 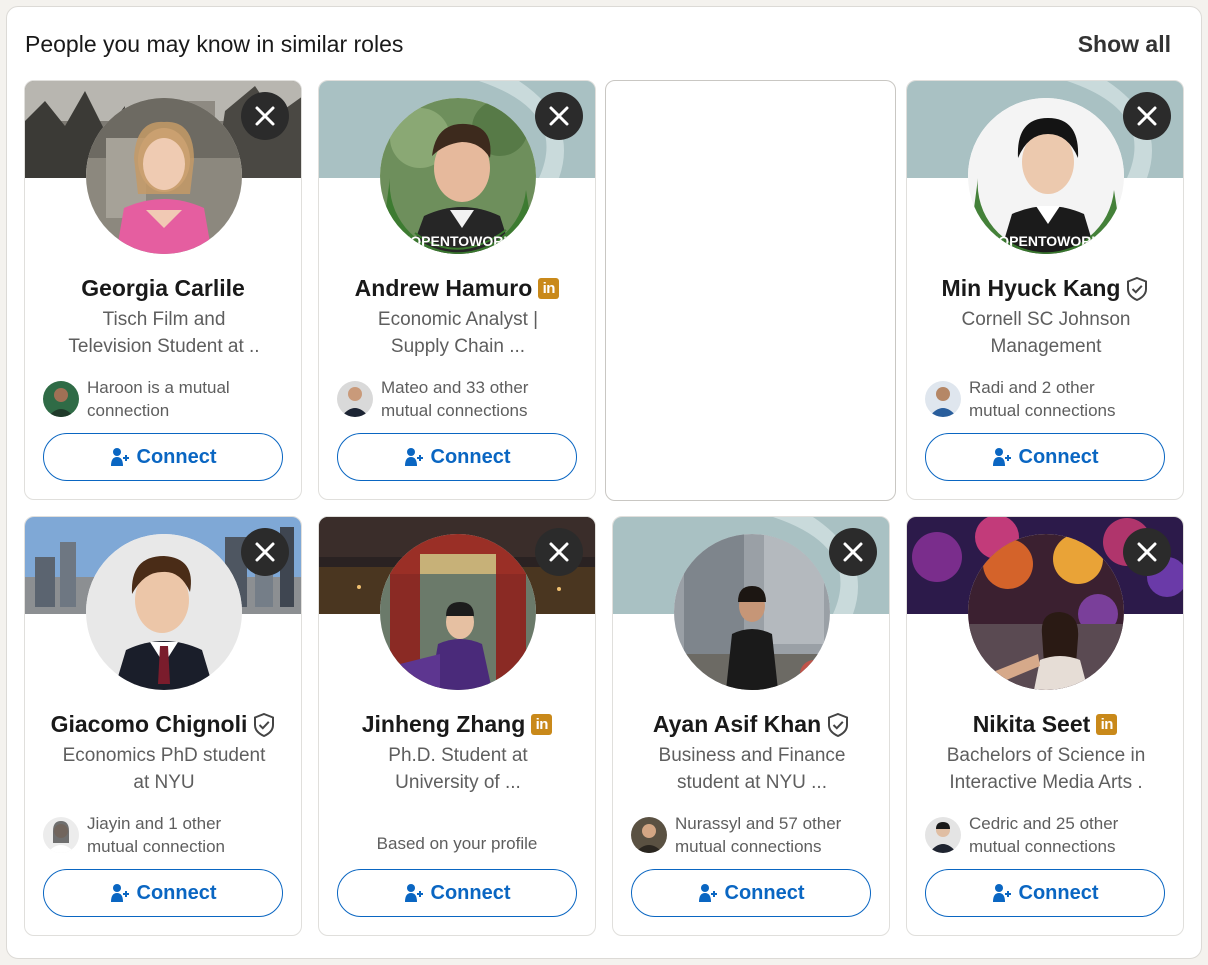 What do you see at coordinates (1046, 346) in the screenshot?
I see `headline-line: Management` at bounding box center [1046, 346].